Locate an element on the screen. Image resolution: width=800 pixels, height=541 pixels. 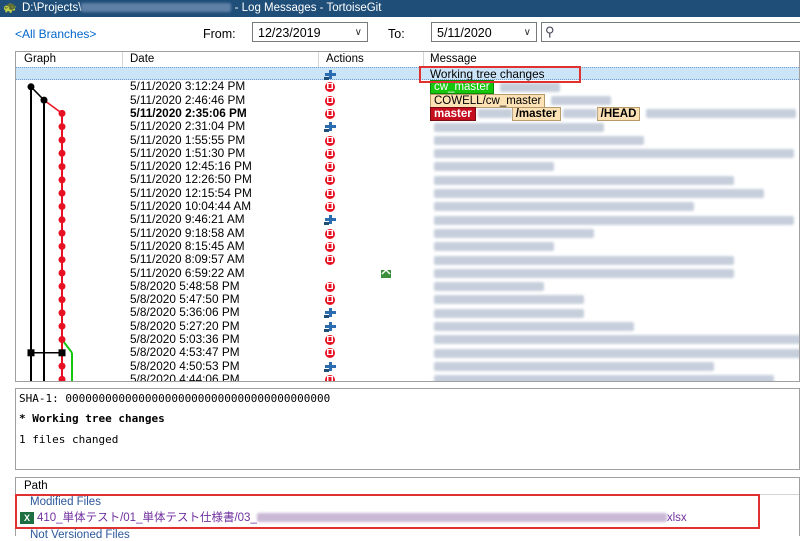
log-row: 5/11/2020 6:59:22 AM is located at coordinates (407, 273).